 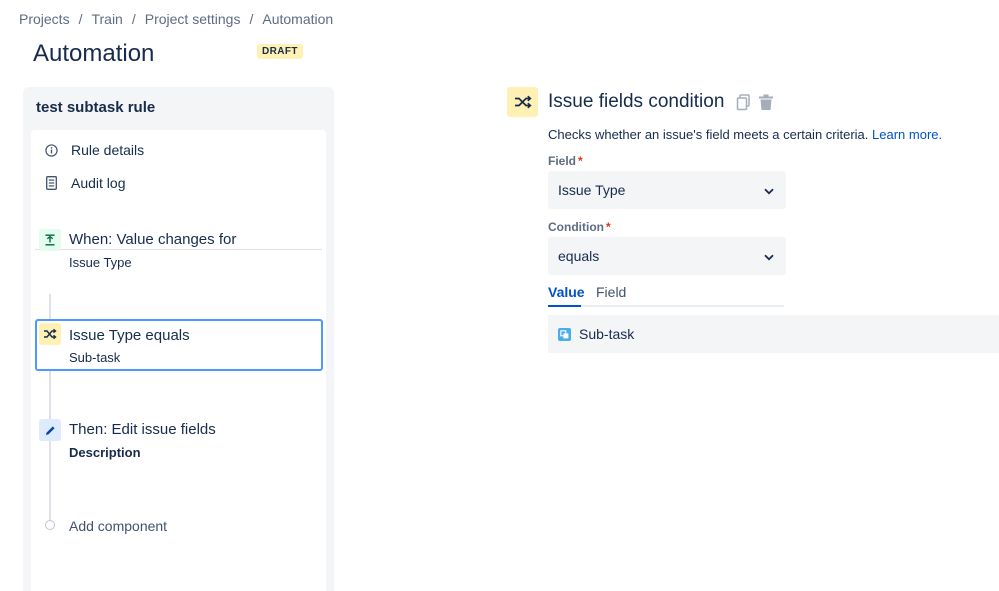 What do you see at coordinates (193, 19) in the screenshot?
I see `breadcrumb-project-settings: Project settings` at bounding box center [193, 19].